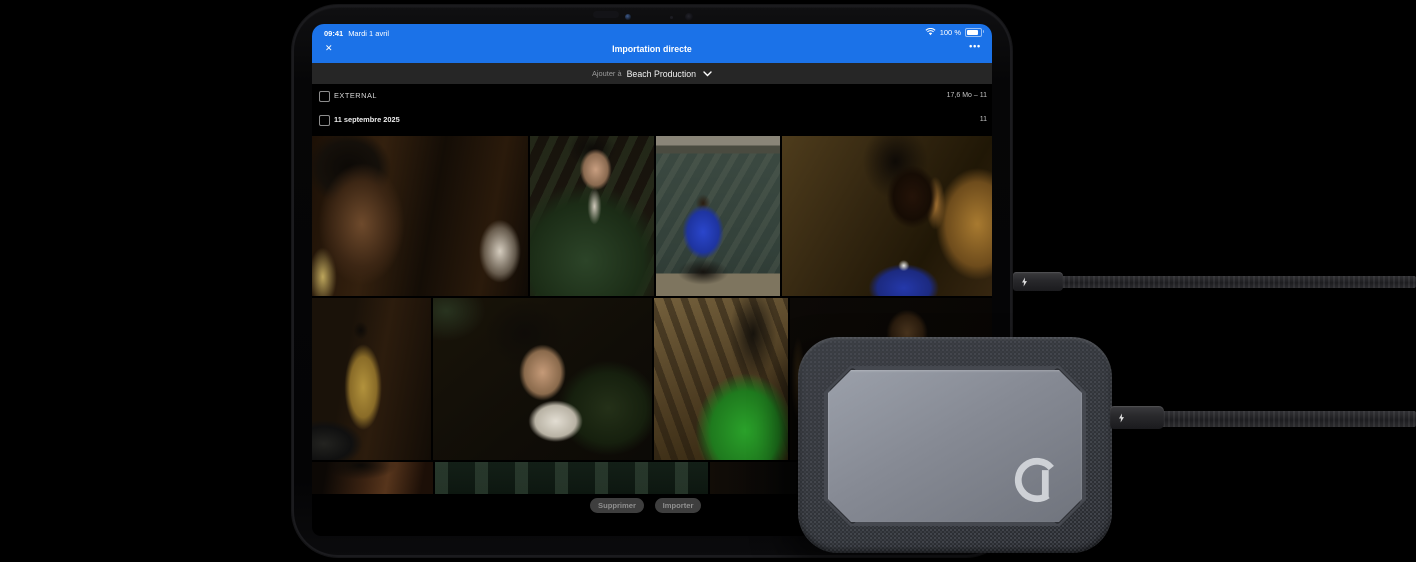 The height and width of the screenshot is (562, 1416). What do you see at coordinates (1037, 480) in the screenshot?
I see `g-brand-logo-icon` at bounding box center [1037, 480].